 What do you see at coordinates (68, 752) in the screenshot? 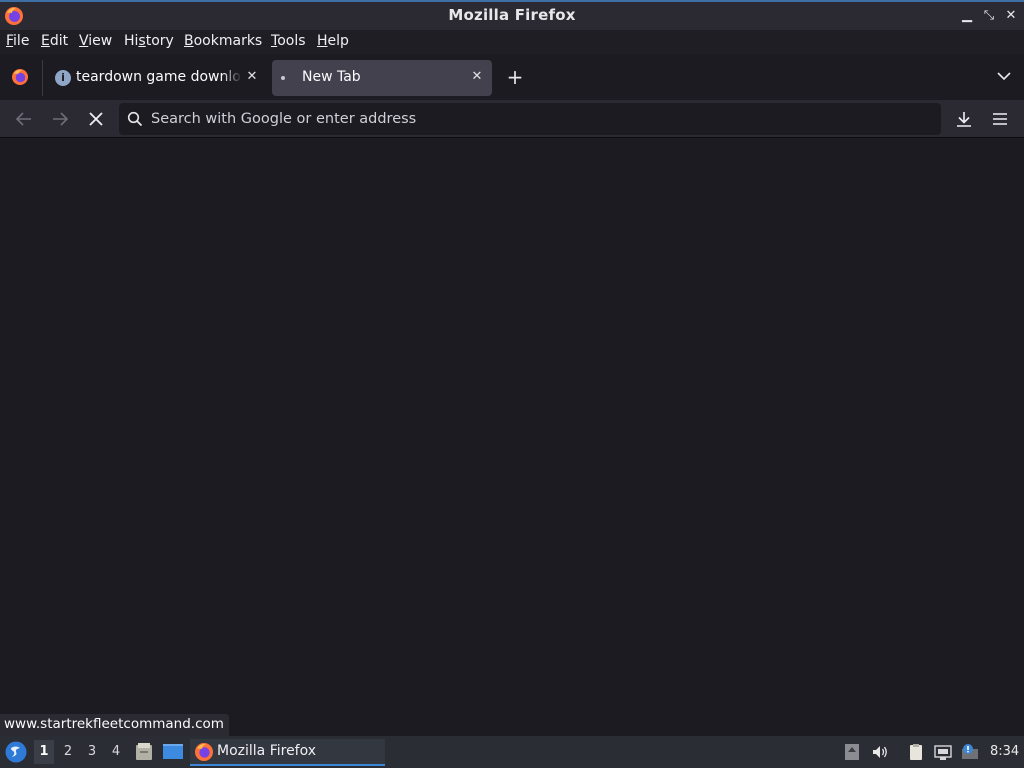
I see `workspace-2: 2` at bounding box center [68, 752].